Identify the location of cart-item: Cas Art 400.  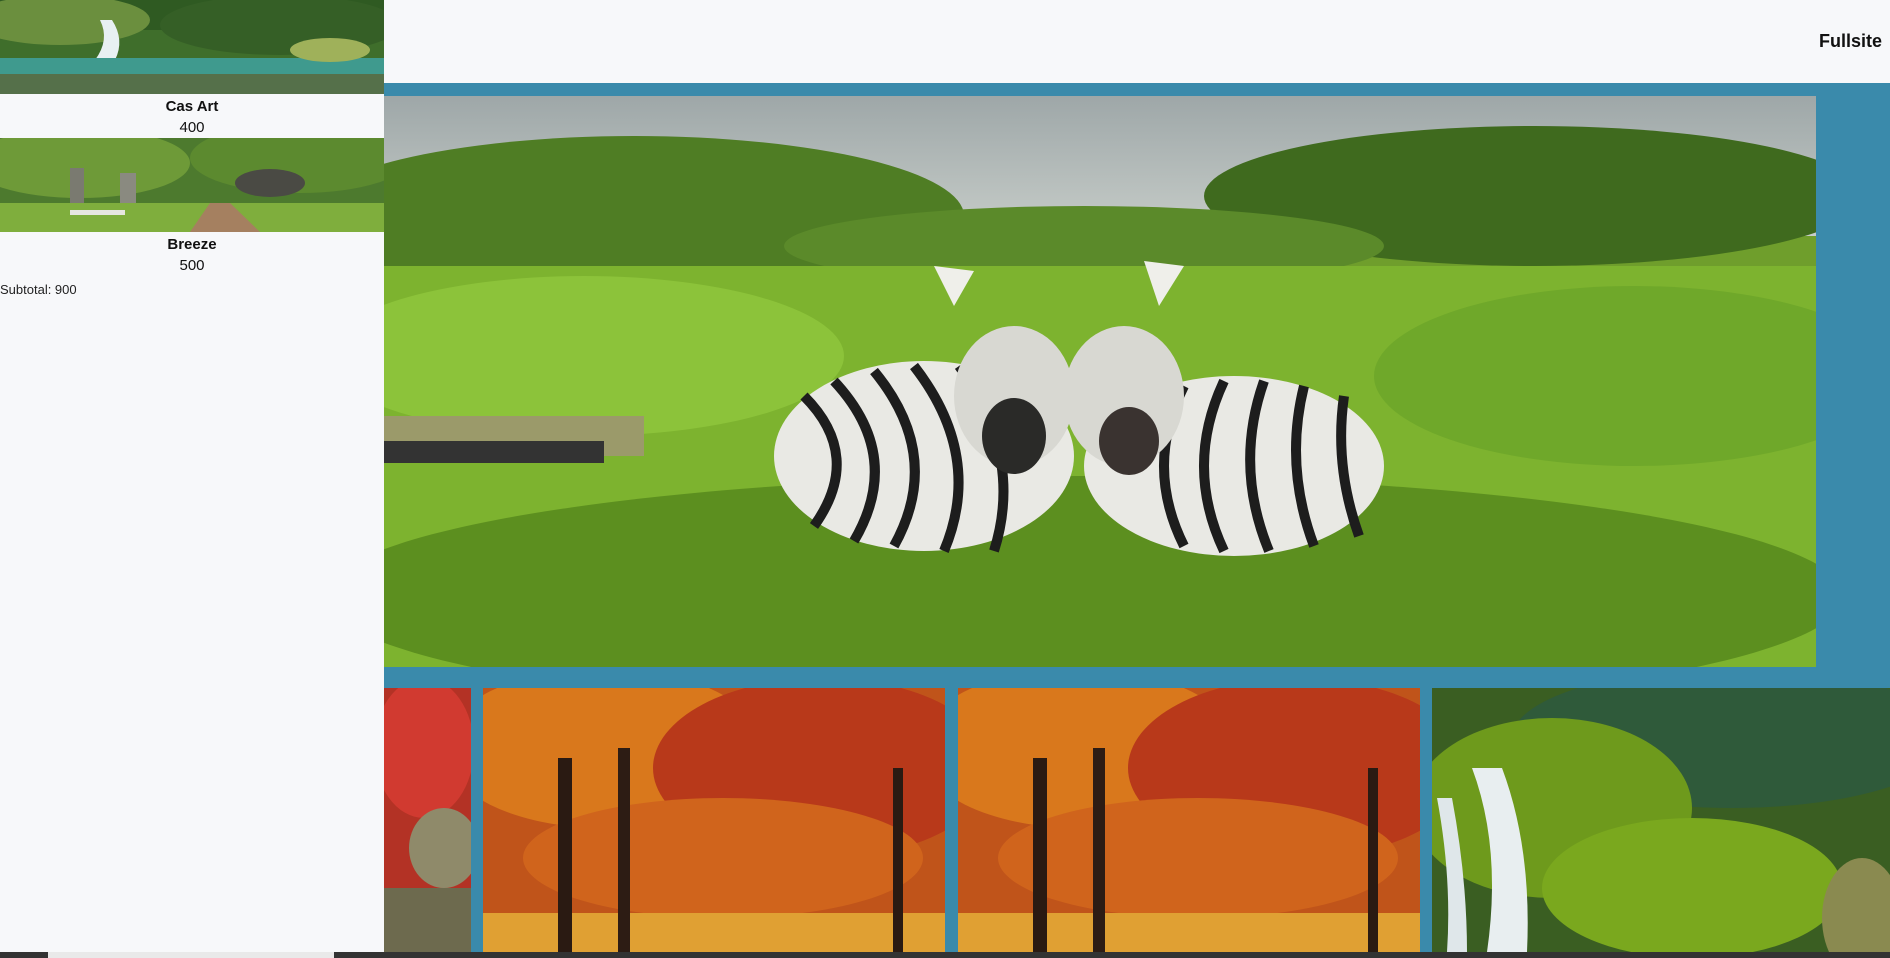
(192, 69).